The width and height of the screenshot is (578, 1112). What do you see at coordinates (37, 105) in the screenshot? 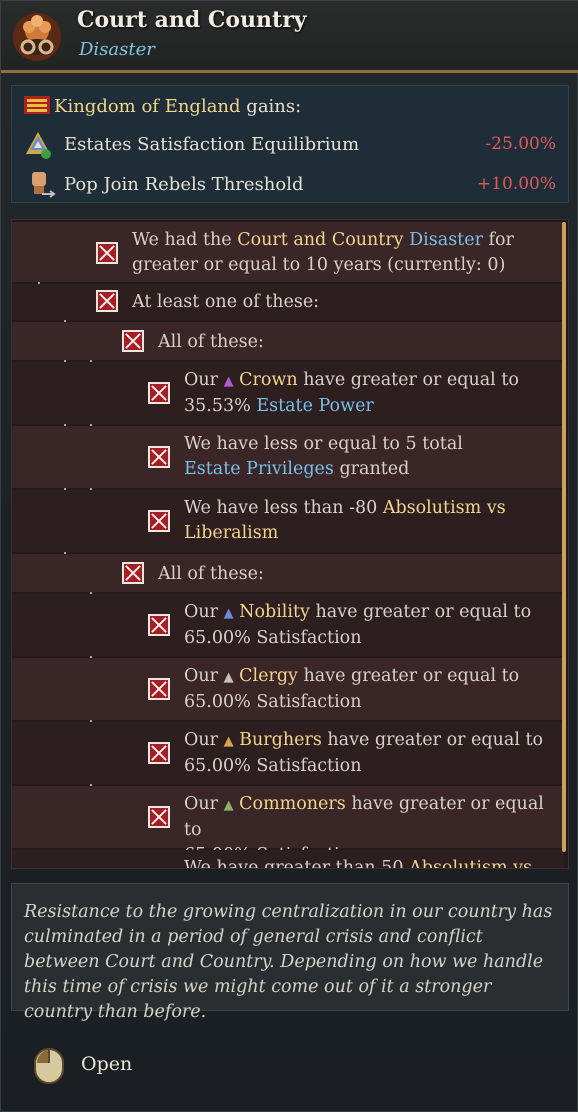
I see `england-flag-icon` at bounding box center [37, 105].